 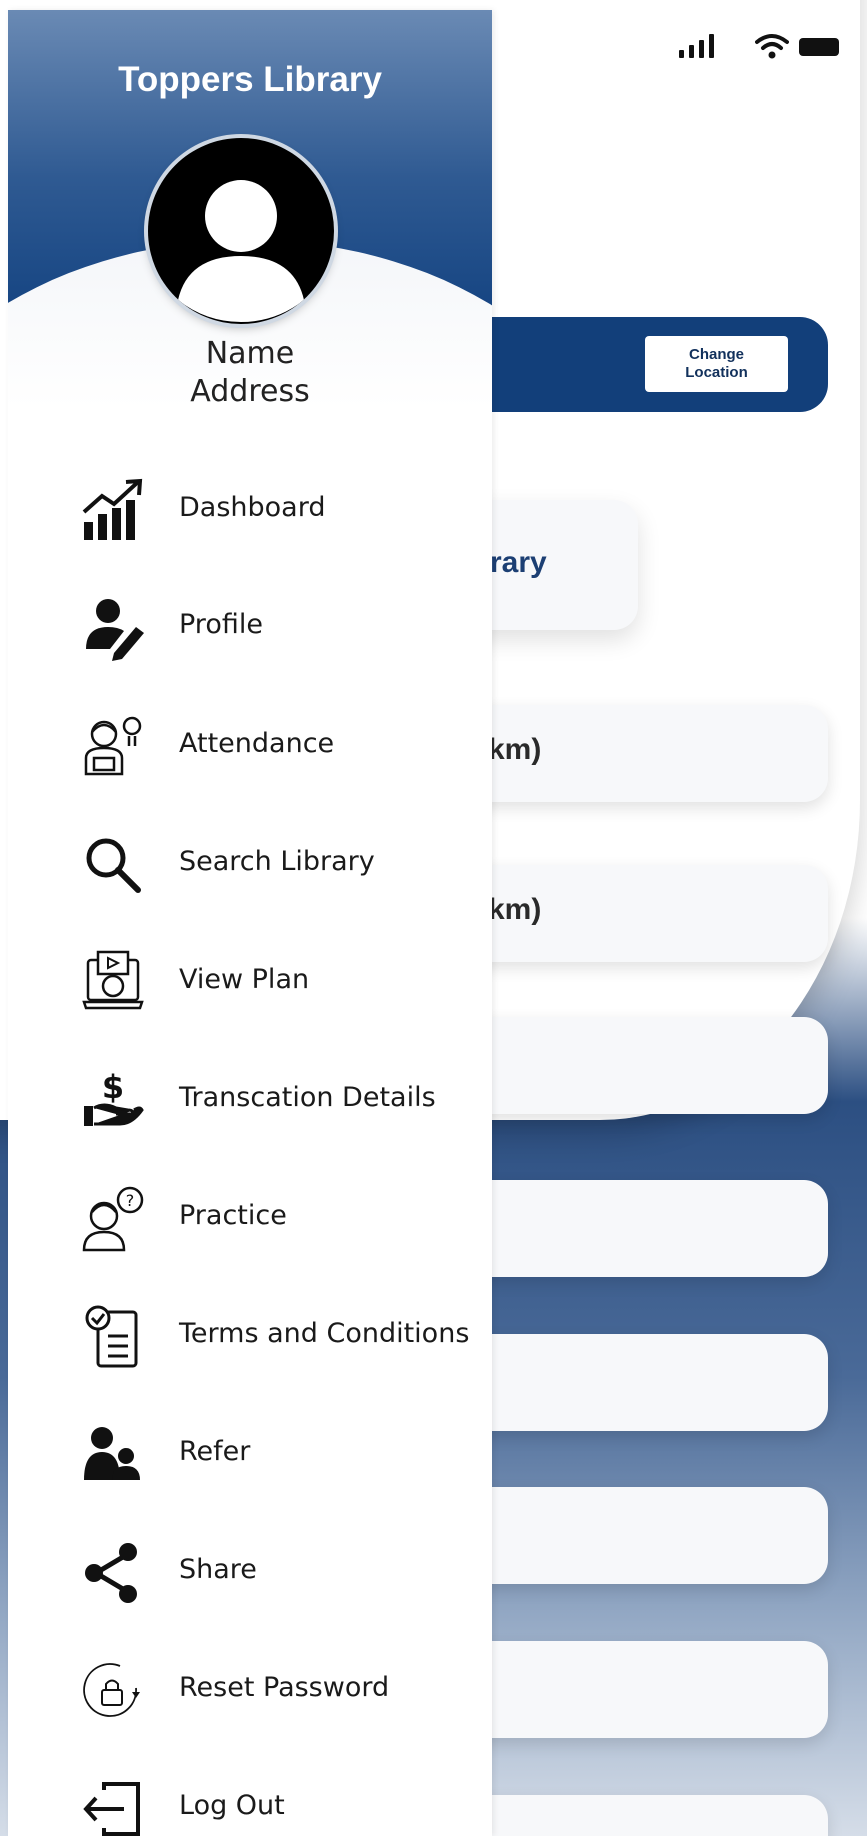 I want to click on menu-item-transaction-details: $ Transcation Details, so click(x=250, y=1098).